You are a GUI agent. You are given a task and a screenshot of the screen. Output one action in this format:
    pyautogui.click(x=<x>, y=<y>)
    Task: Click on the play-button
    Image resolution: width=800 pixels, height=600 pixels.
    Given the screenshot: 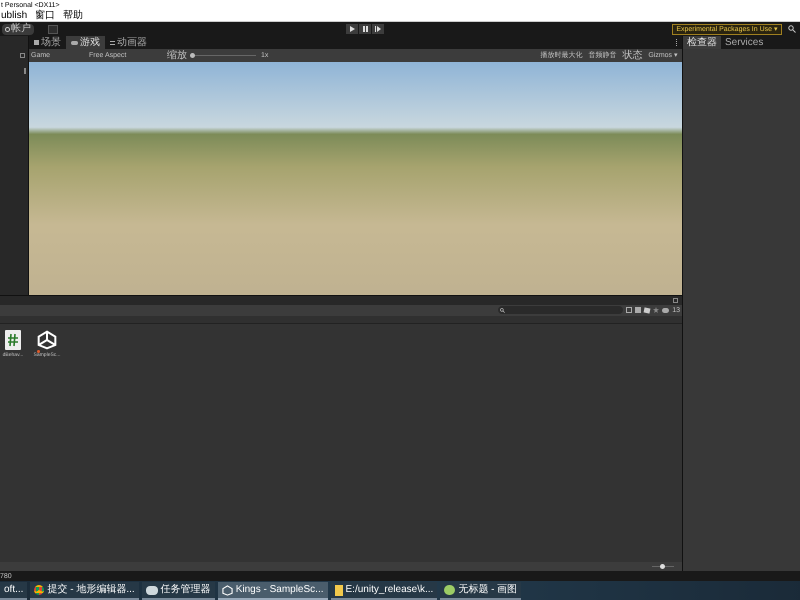 What is the action you would take?
    pyautogui.click(x=352, y=29)
    